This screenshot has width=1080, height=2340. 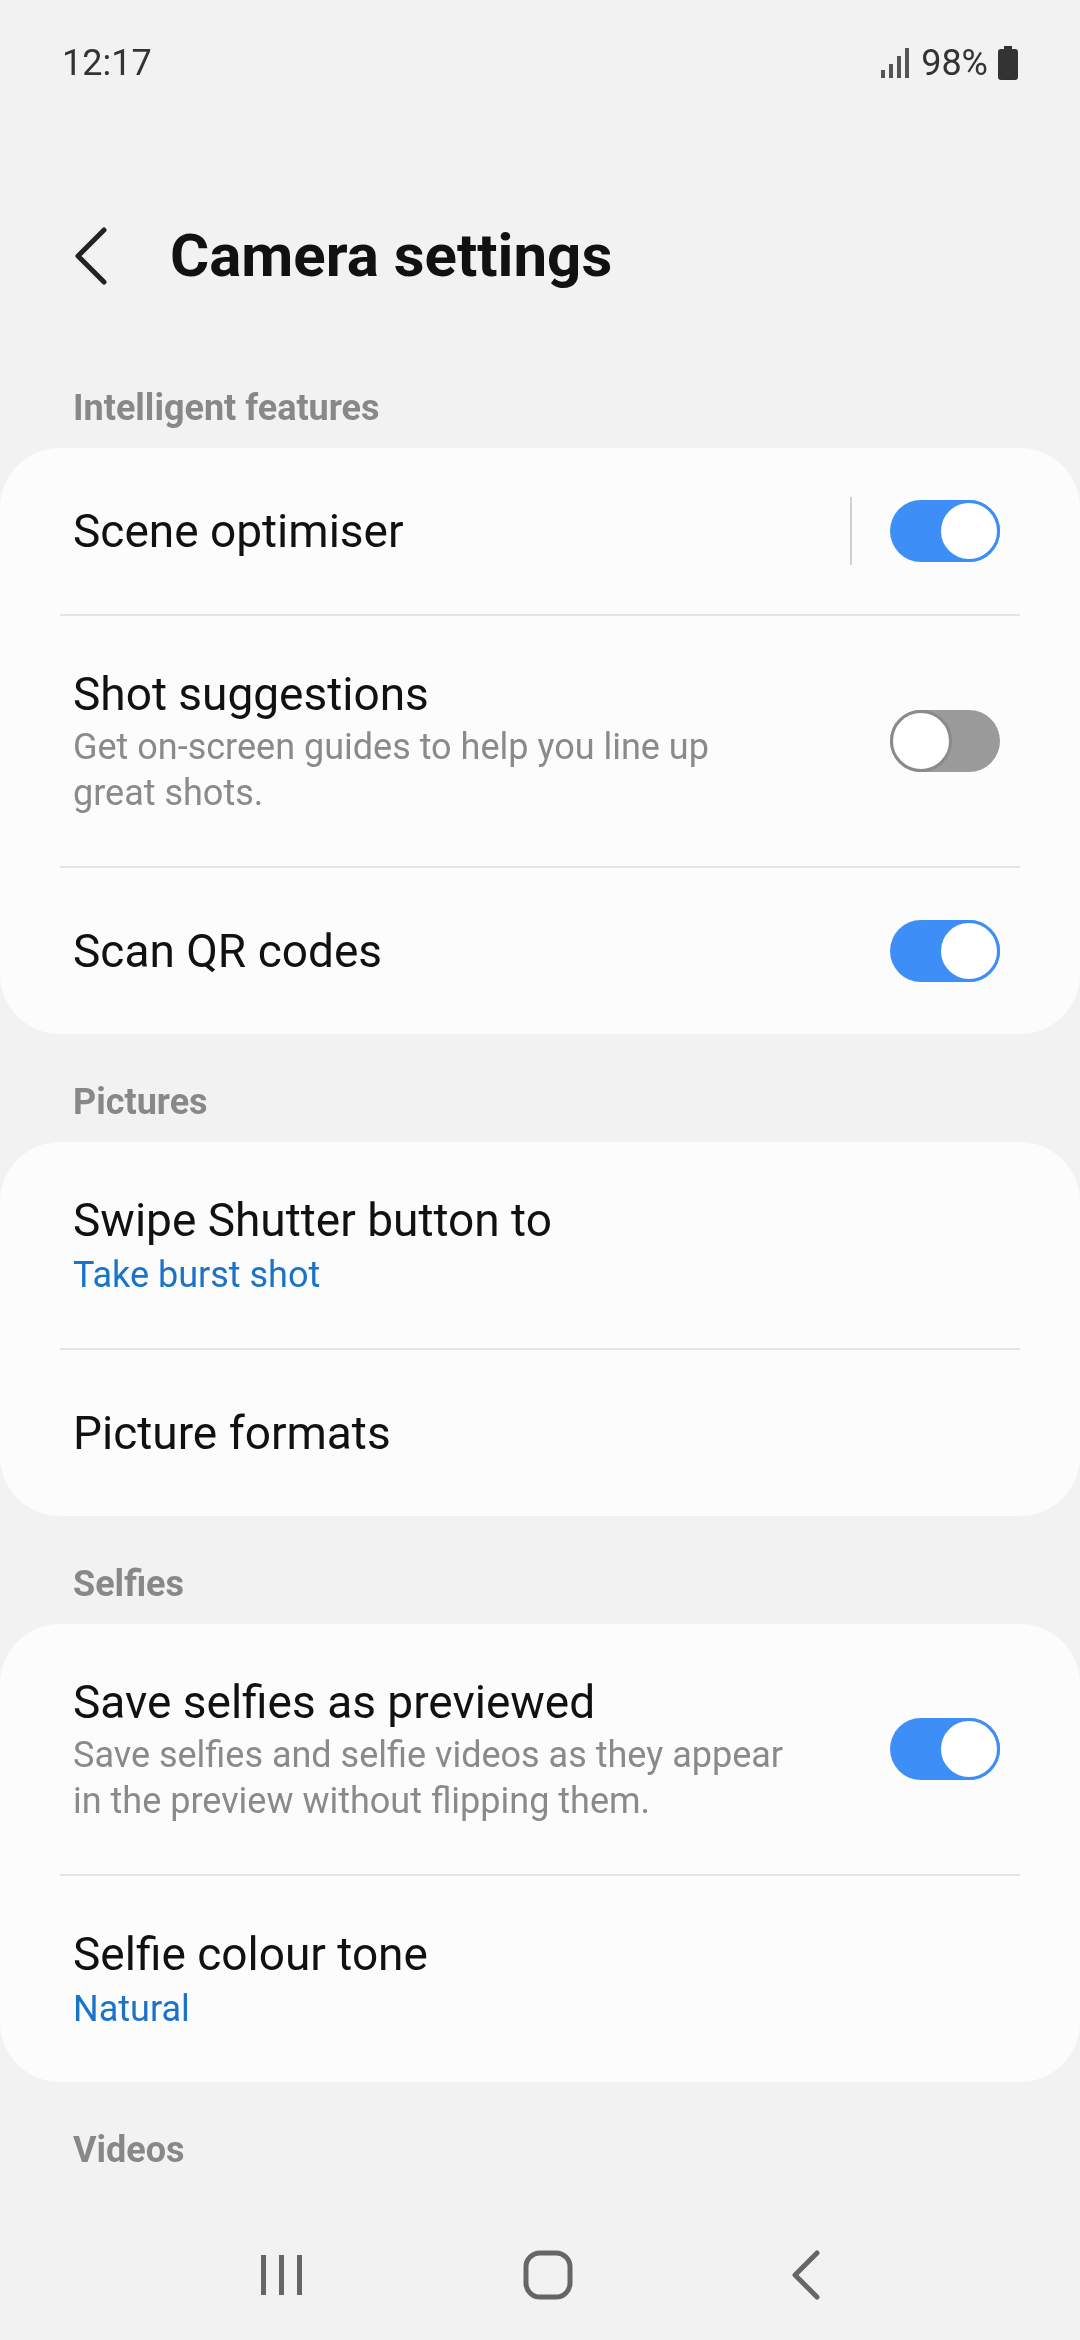 I want to click on status-time: 12:17, so click(x=107, y=63).